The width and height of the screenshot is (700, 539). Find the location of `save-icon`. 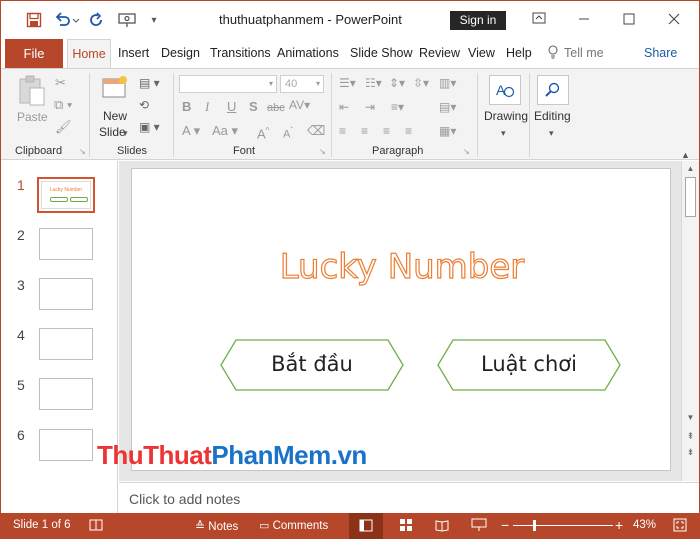

save-icon is located at coordinates (34, 20).